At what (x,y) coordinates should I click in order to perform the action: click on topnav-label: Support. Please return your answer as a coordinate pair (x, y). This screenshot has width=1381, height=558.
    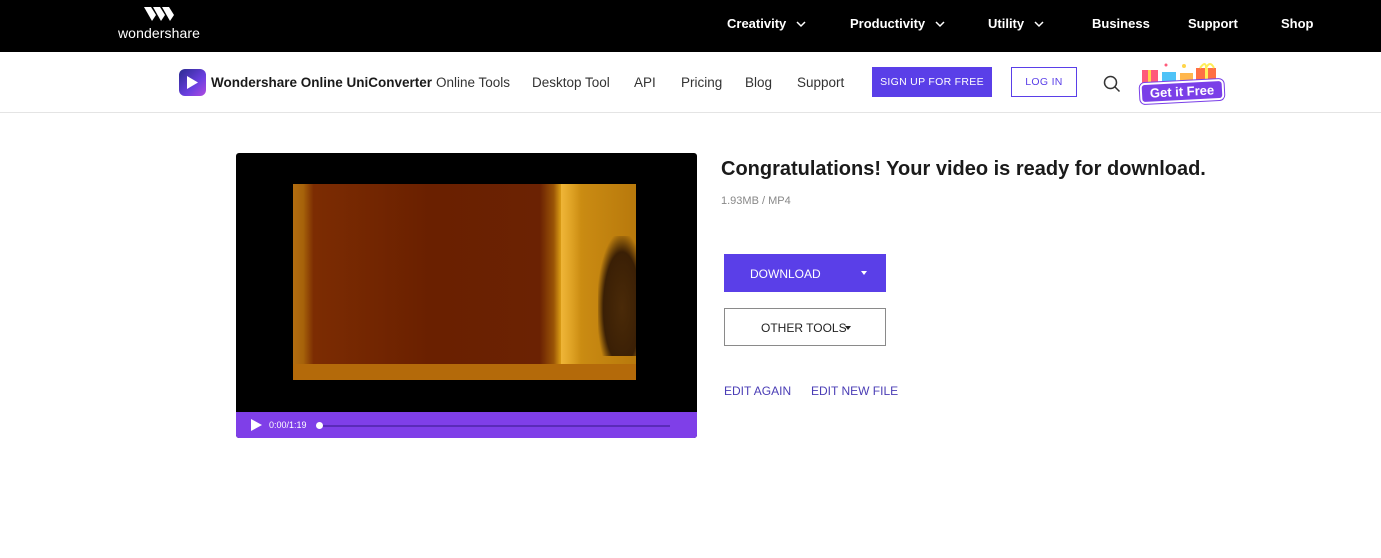
    Looking at the image, I should click on (1213, 23).